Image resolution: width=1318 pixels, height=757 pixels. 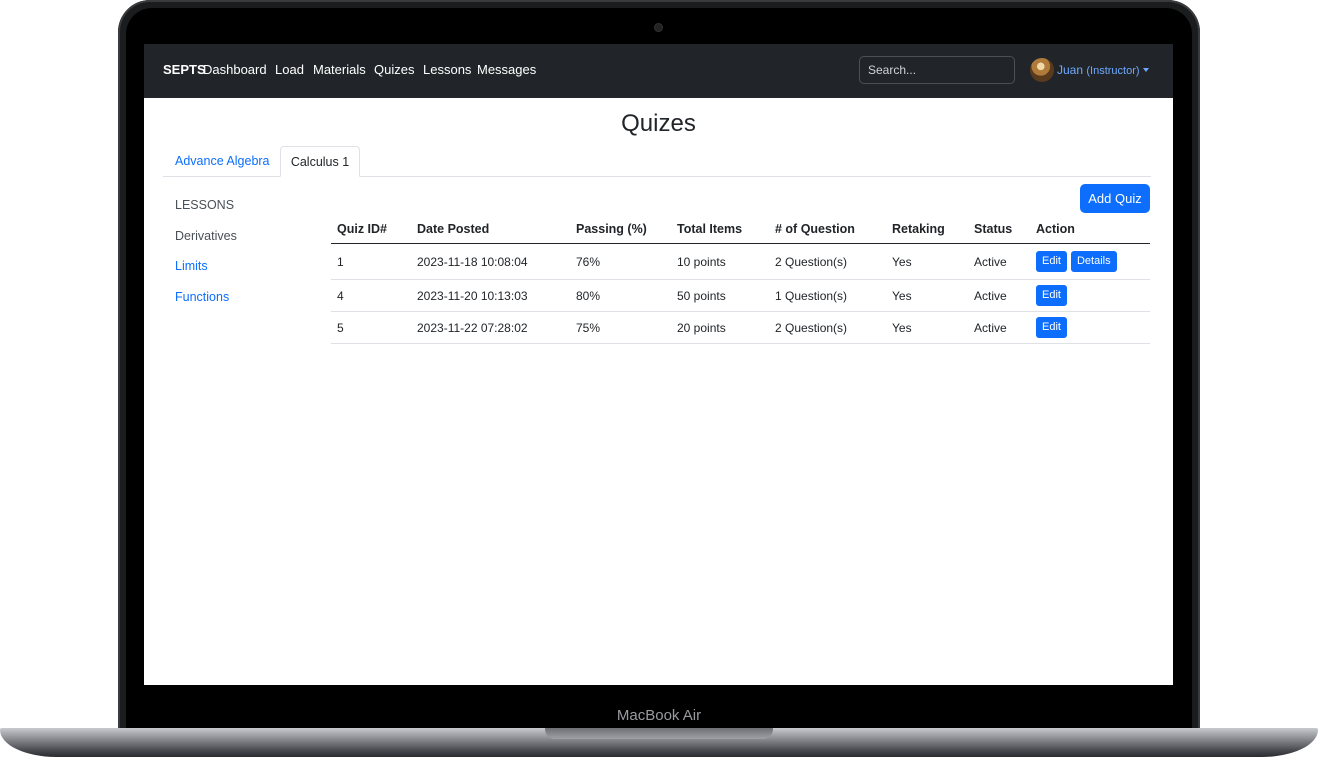 I want to click on cell-date: 2023-11-20 10:13:03, so click(x=490, y=295).